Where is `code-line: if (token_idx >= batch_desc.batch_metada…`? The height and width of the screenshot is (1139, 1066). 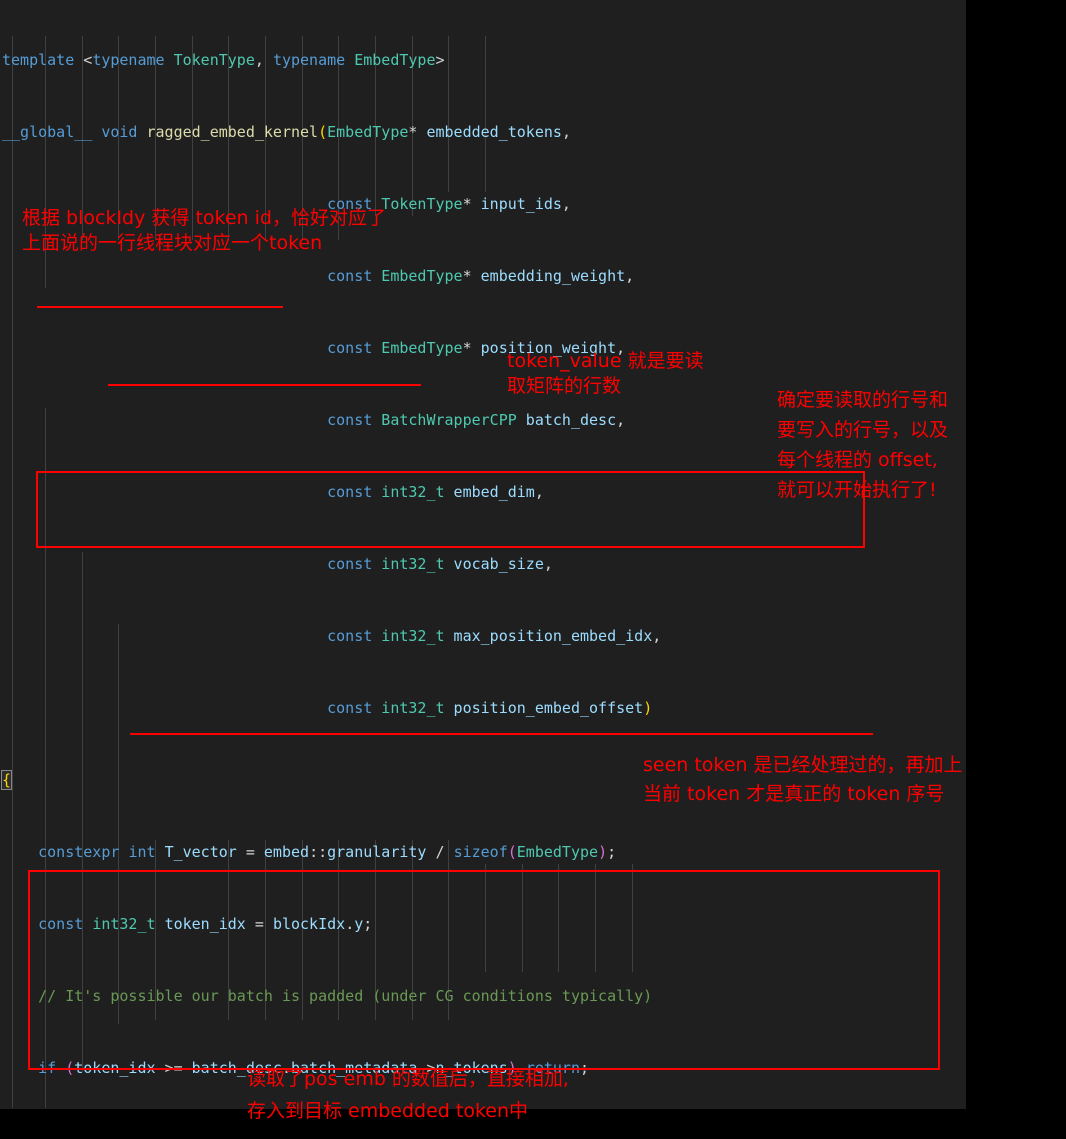
code-line: if (token_idx >= batch_desc.batch_metada… is located at coordinates (314, 1068).